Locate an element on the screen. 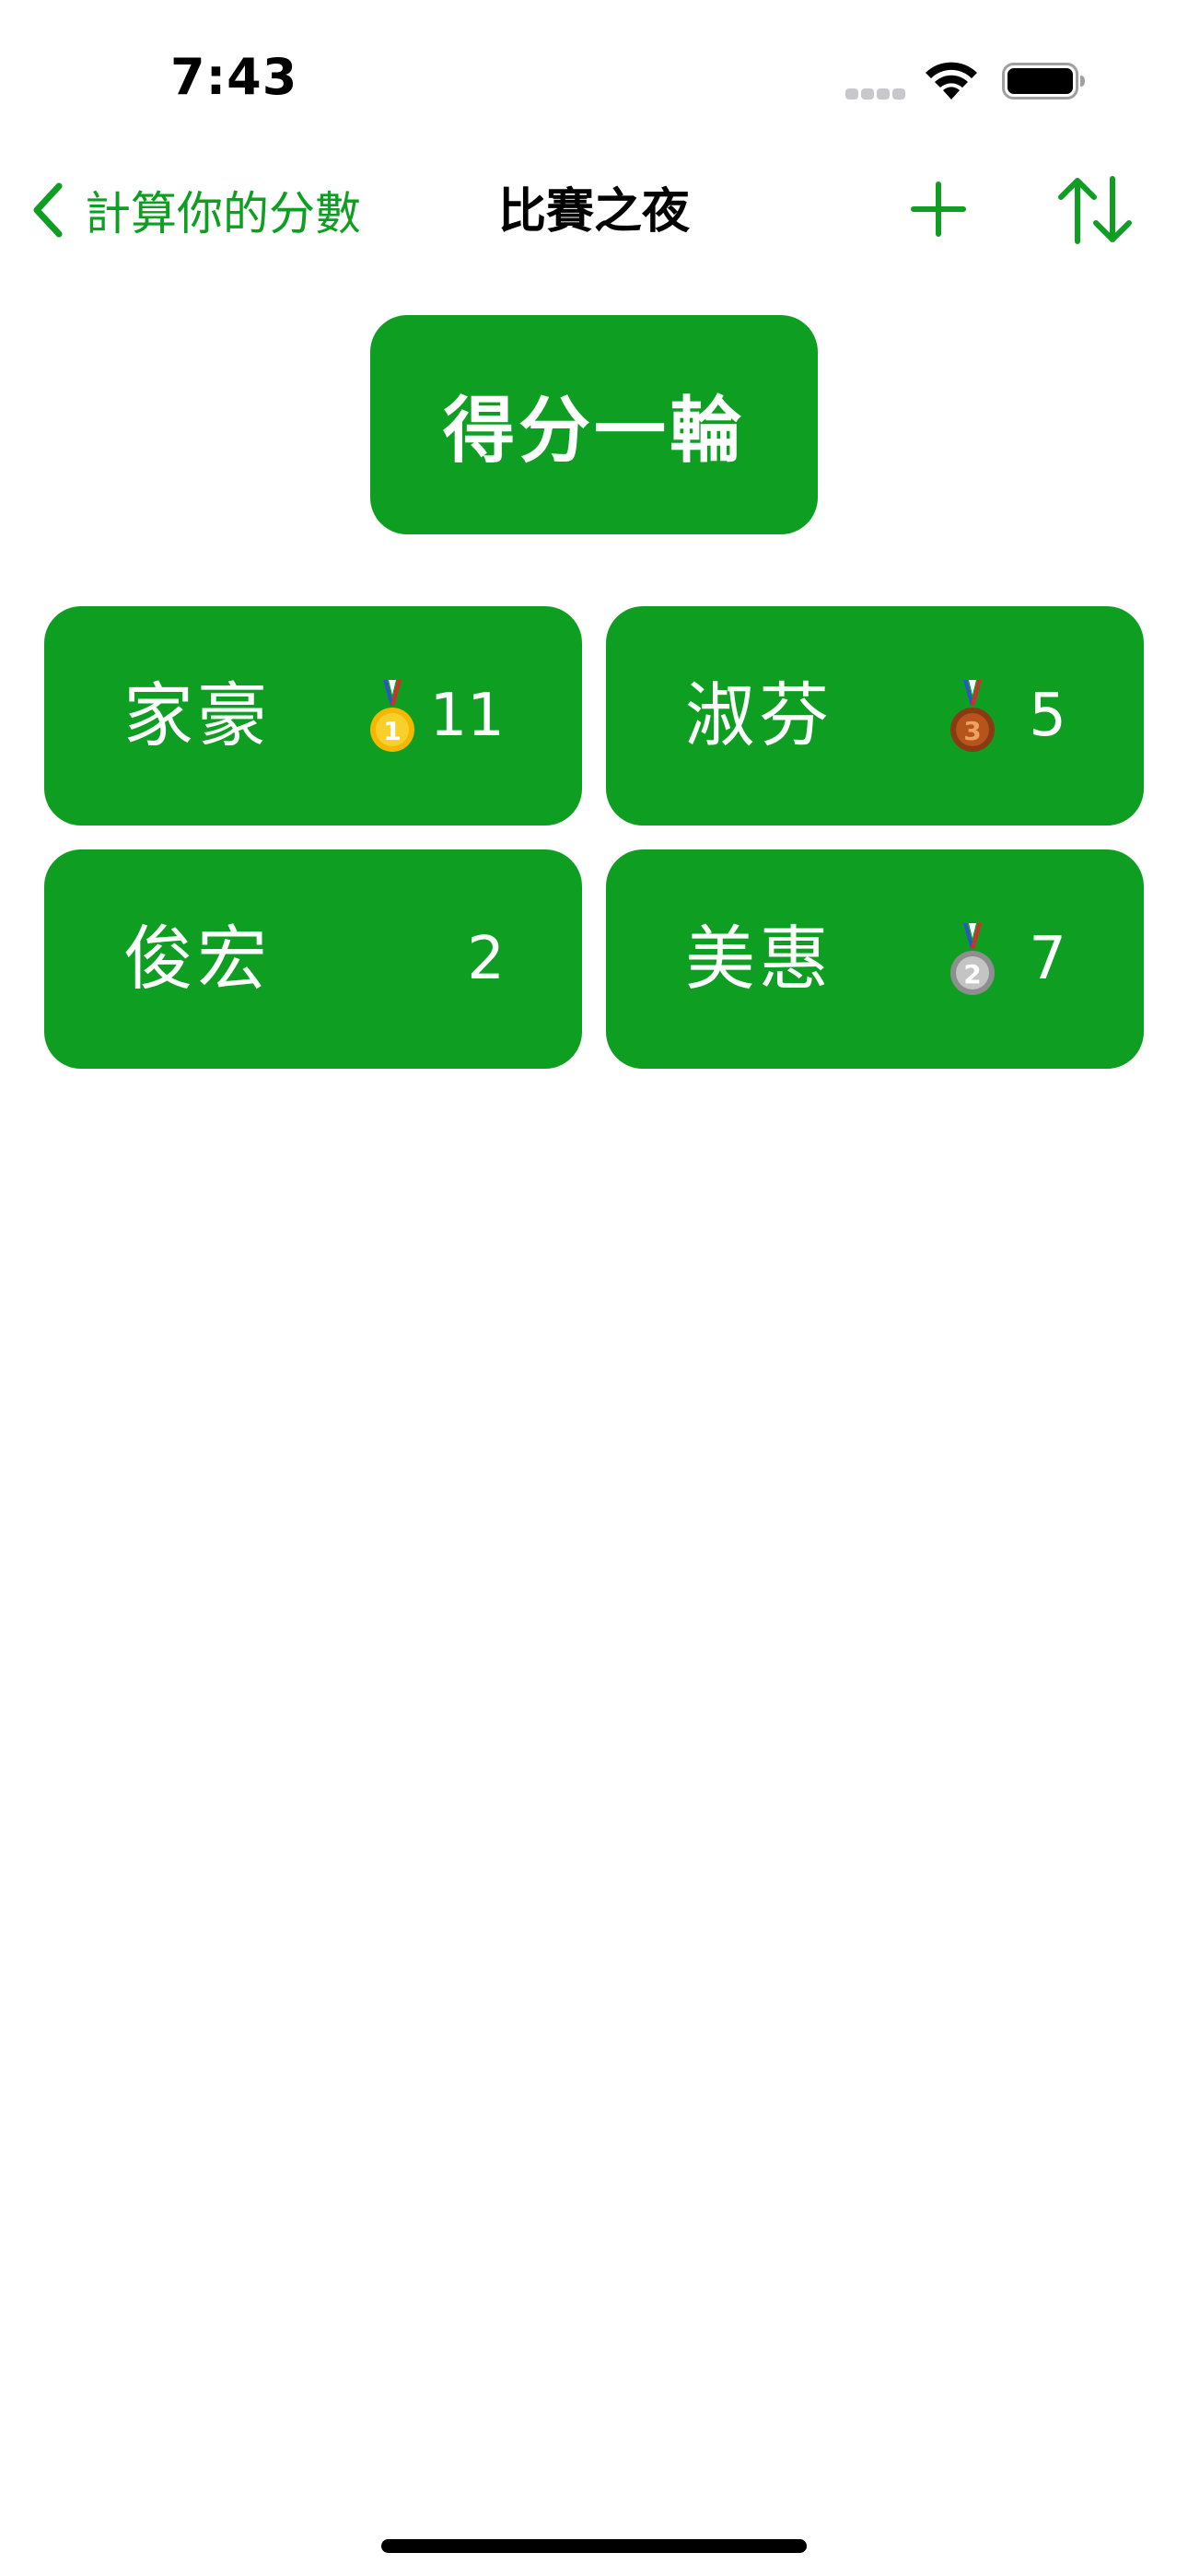 This screenshot has width=1188, height=2576. back-button: 計算你的分數 is located at coordinates (195, 210).